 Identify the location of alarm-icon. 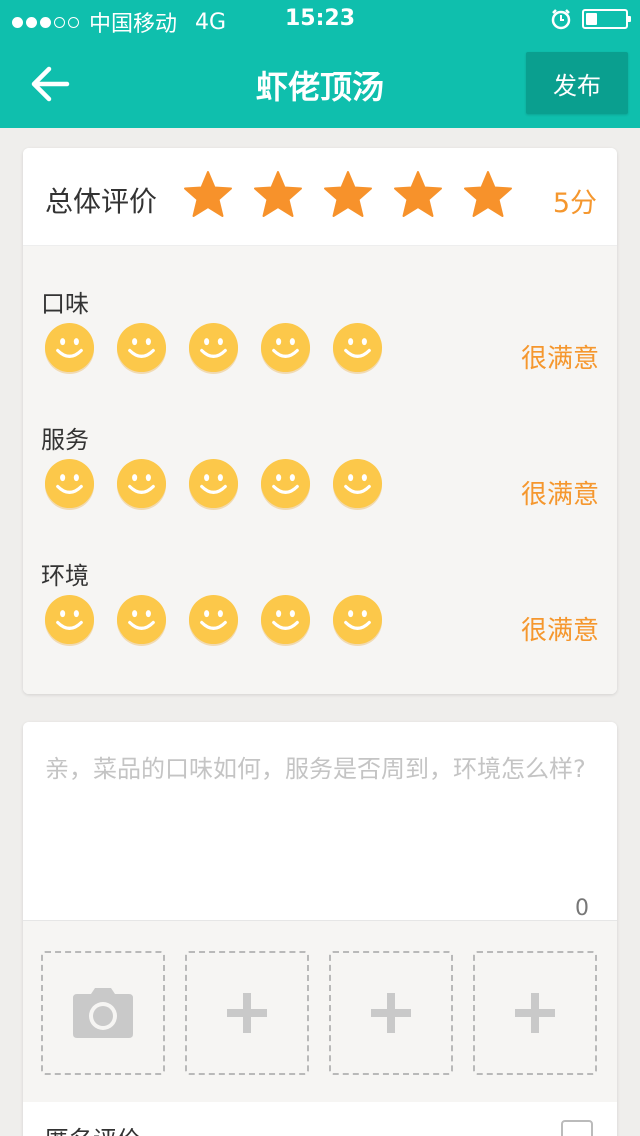
(561, 19).